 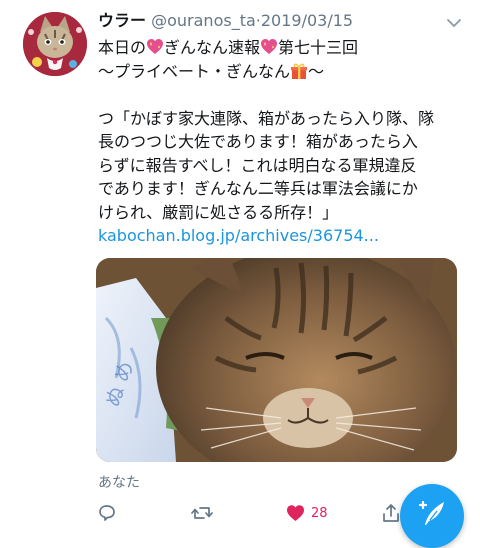 What do you see at coordinates (454, 20) in the screenshot?
I see `chevron-down-icon` at bounding box center [454, 20].